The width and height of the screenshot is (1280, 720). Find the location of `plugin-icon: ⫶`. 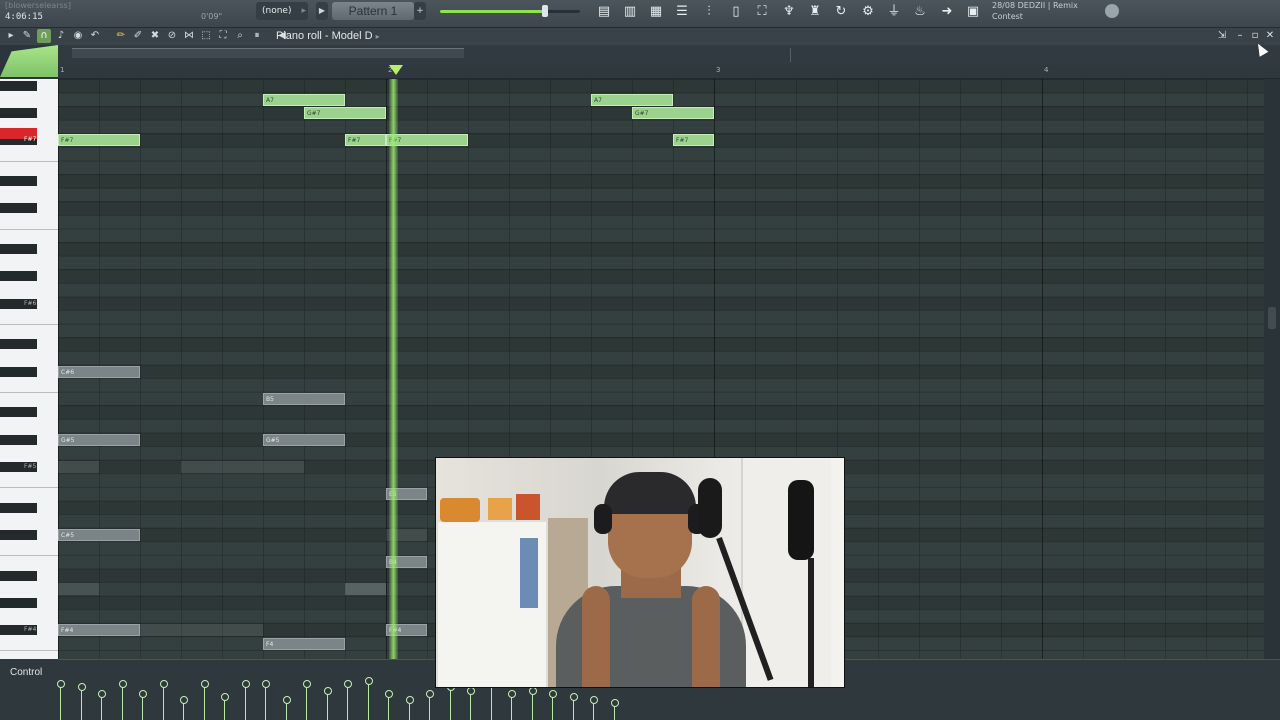

plugin-icon: ⫶ is located at coordinates (709, 12).